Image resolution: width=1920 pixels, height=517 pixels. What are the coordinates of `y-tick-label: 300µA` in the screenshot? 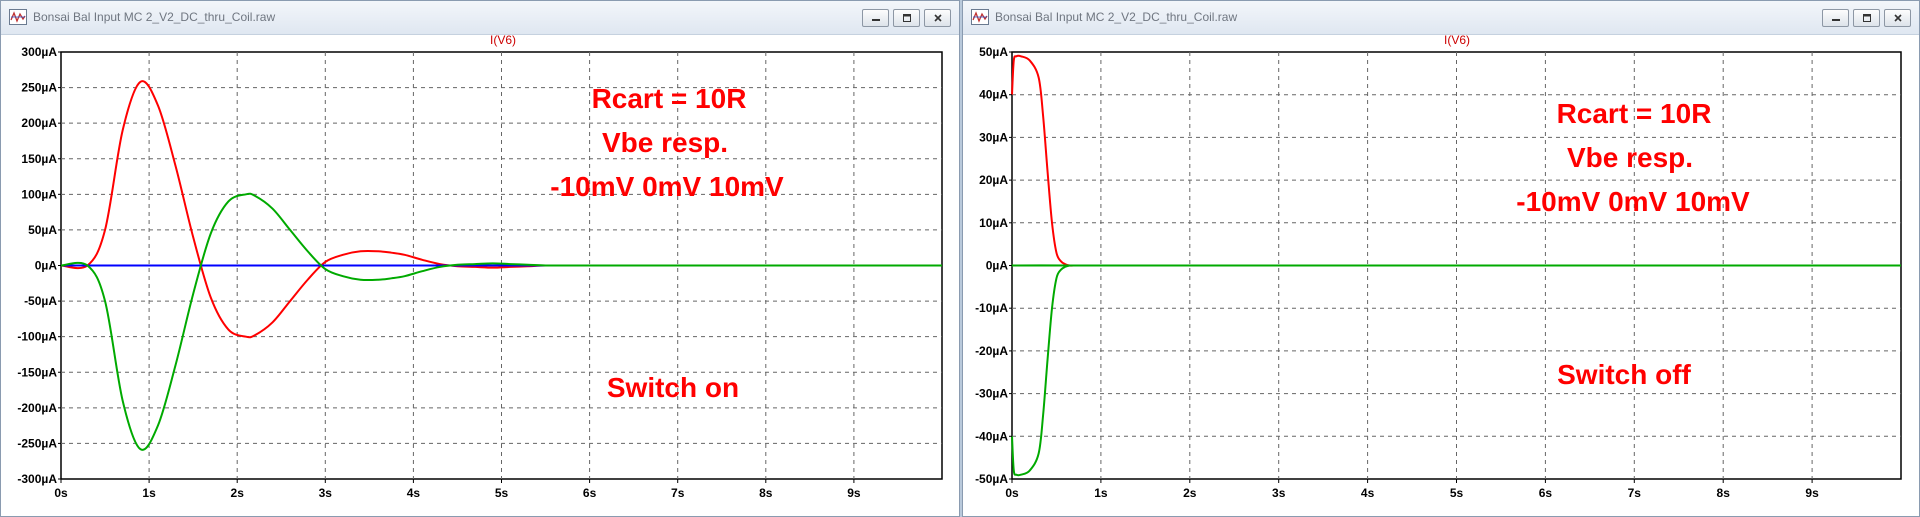 It's located at (39, 52).